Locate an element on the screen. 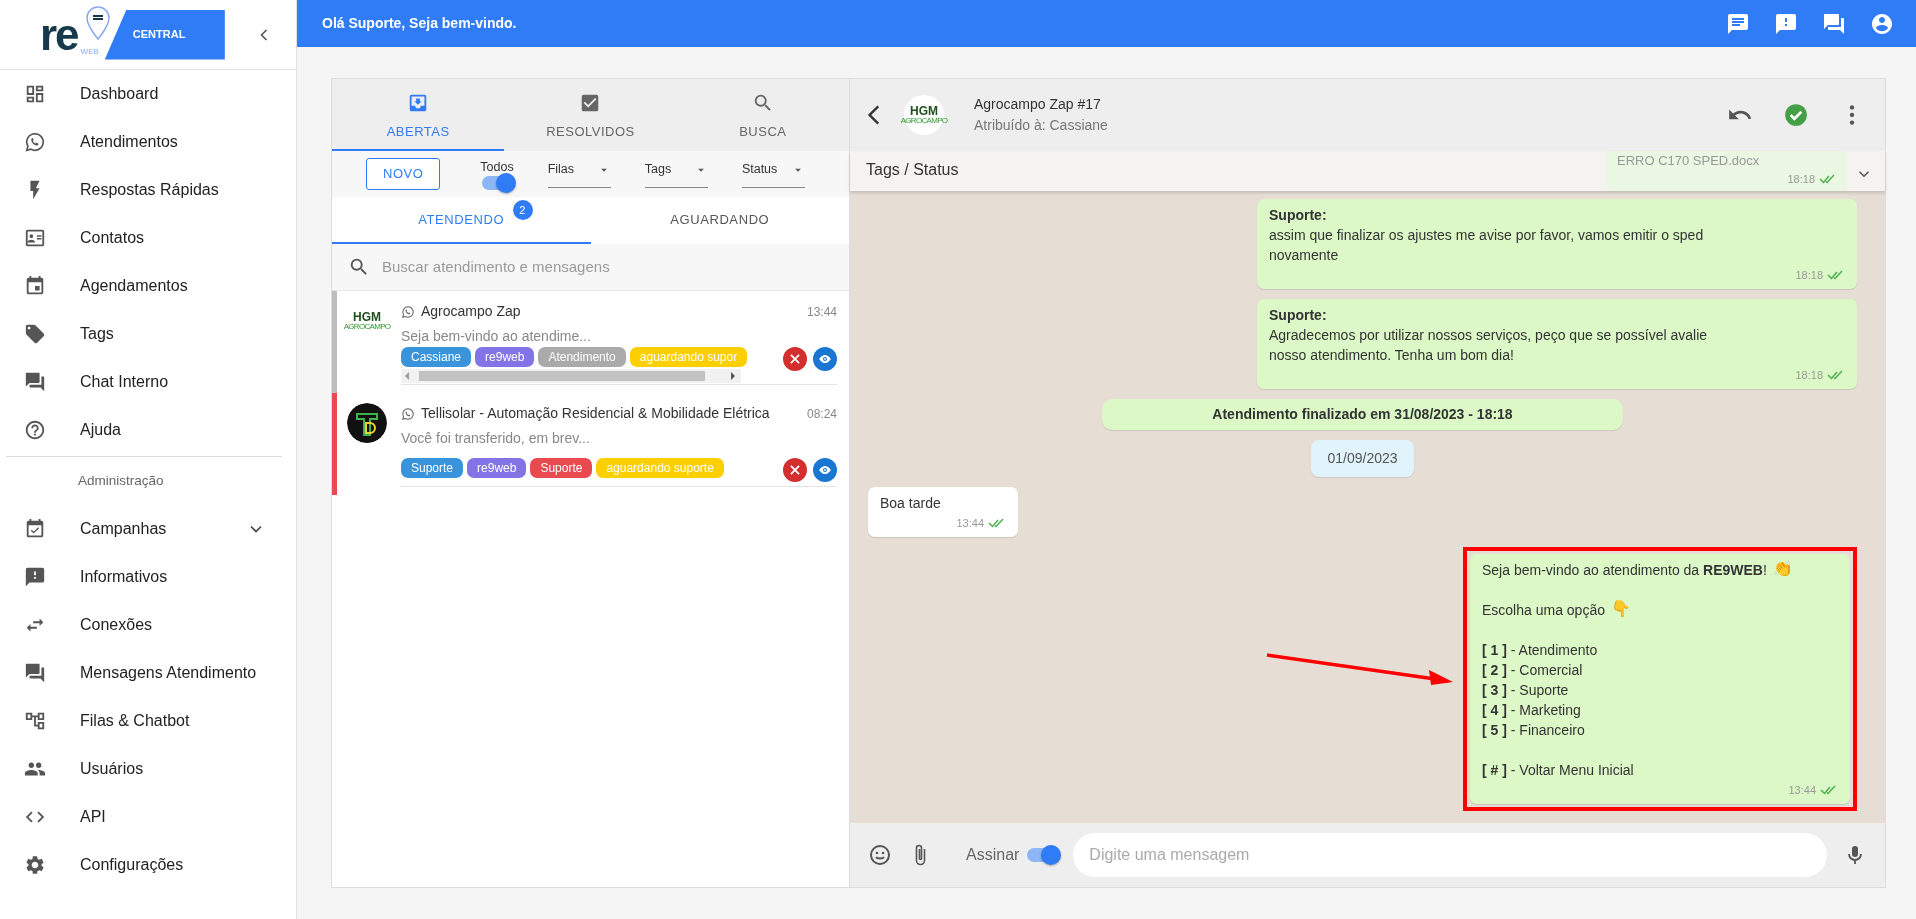 The width and height of the screenshot is (1916, 919). contact-card-icon is located at coordinates (35, 238).